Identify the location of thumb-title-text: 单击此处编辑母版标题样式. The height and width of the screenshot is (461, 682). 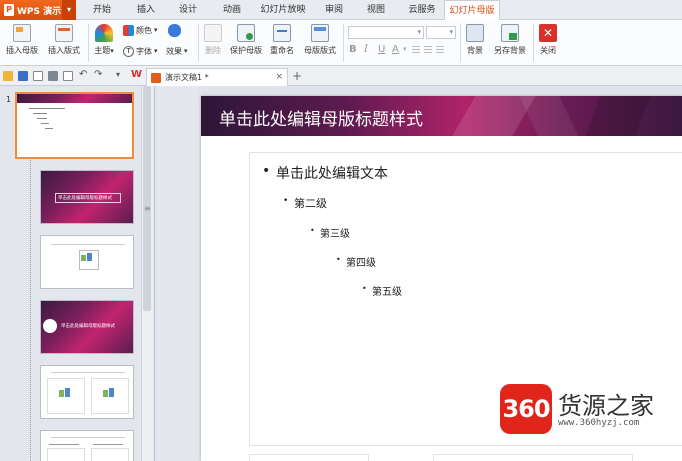
(85, 198).